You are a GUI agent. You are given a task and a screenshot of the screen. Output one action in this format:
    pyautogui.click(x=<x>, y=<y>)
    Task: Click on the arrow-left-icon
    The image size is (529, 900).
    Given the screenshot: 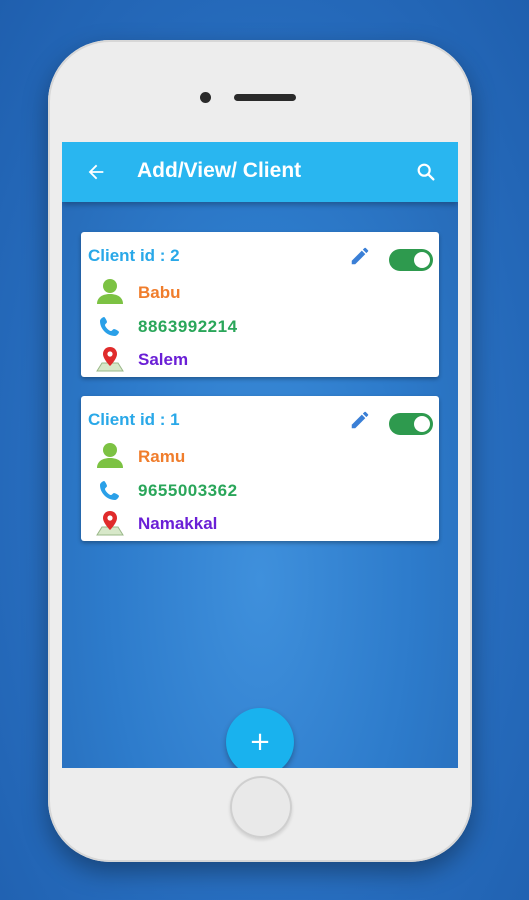 What is the action you would take?
    pyautogui.click(x=96, y=172)
    